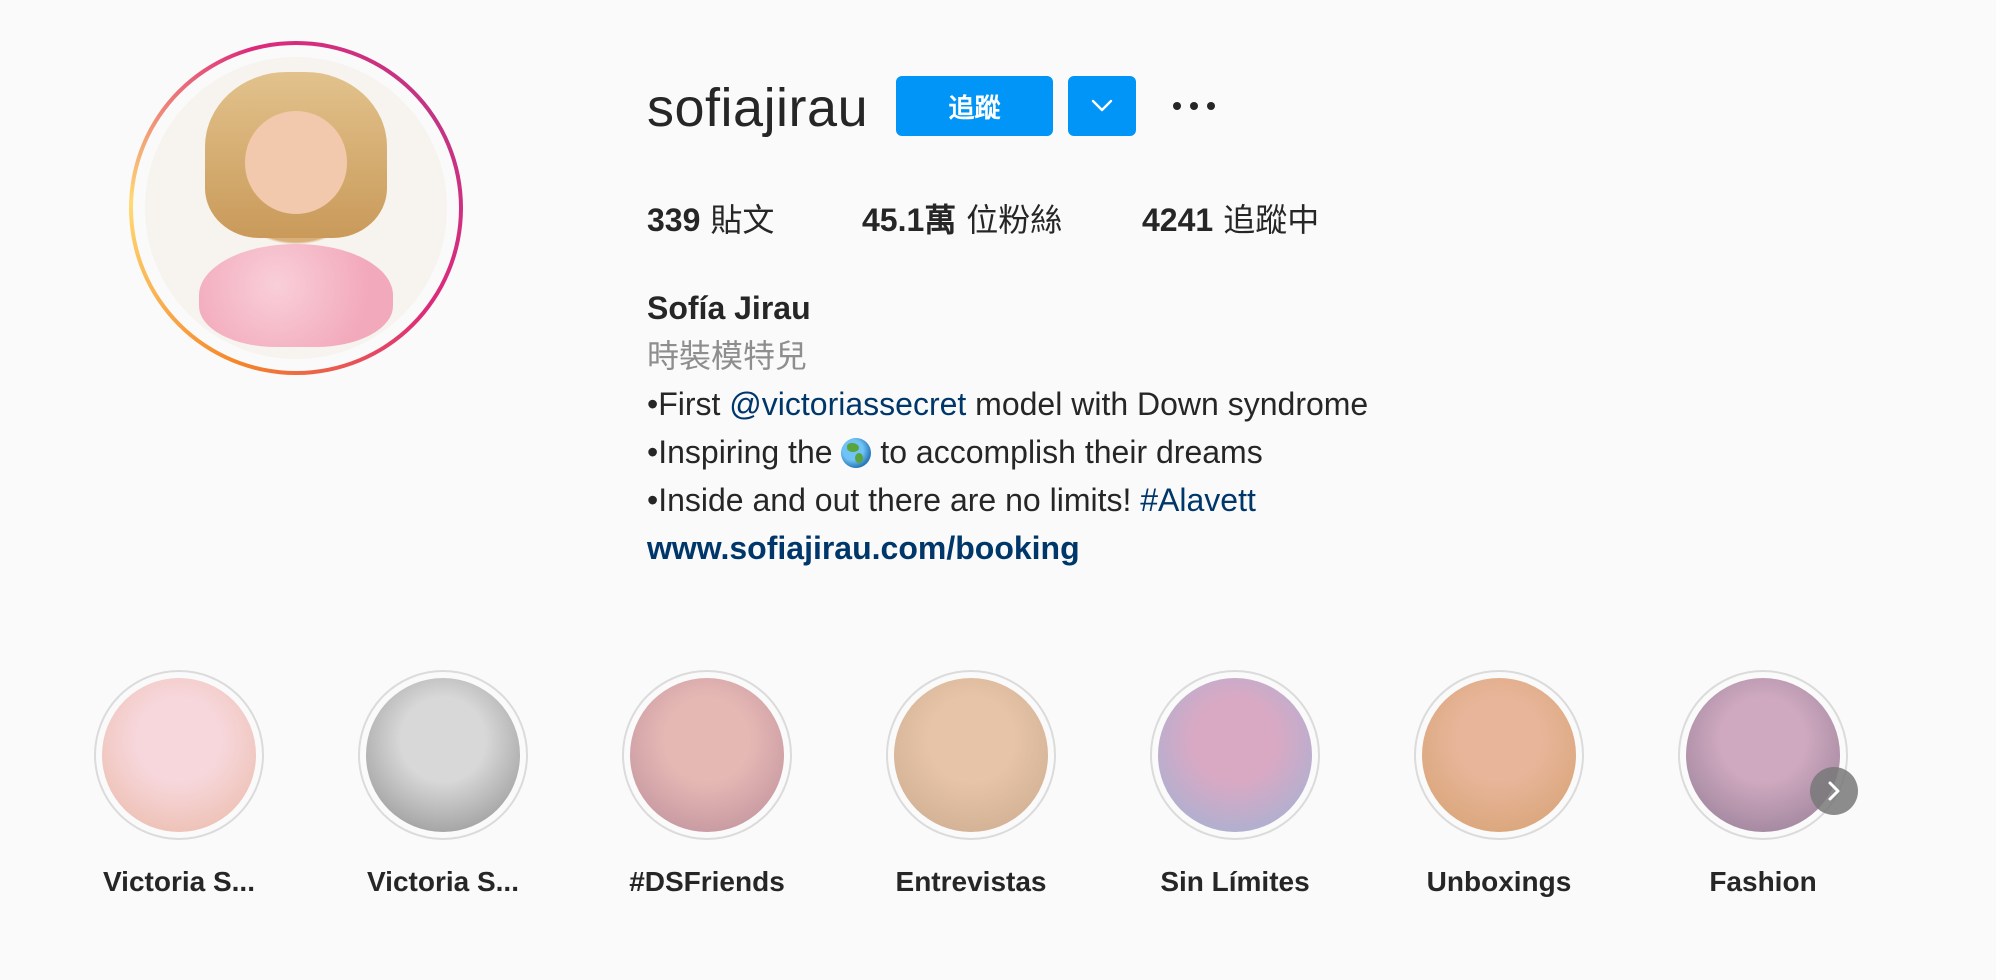  I want to click on avatar-frame, so click(296, 208).